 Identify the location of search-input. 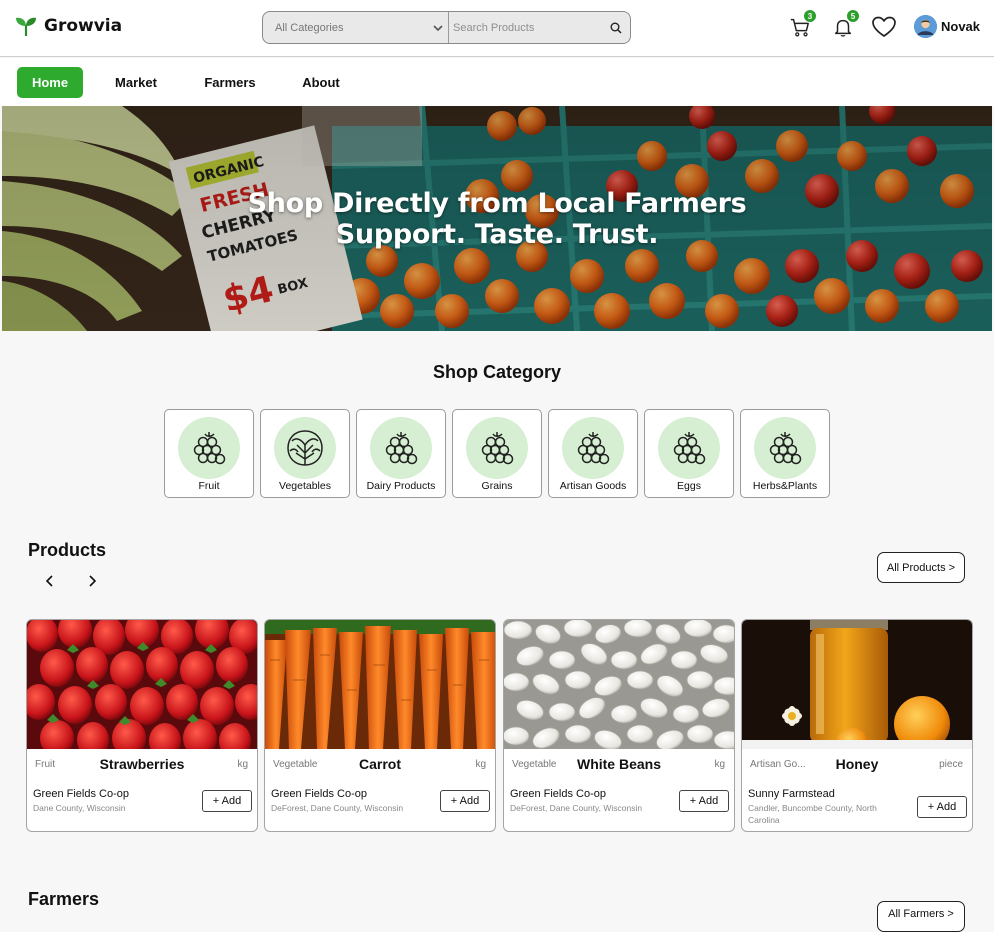
(525, 27).